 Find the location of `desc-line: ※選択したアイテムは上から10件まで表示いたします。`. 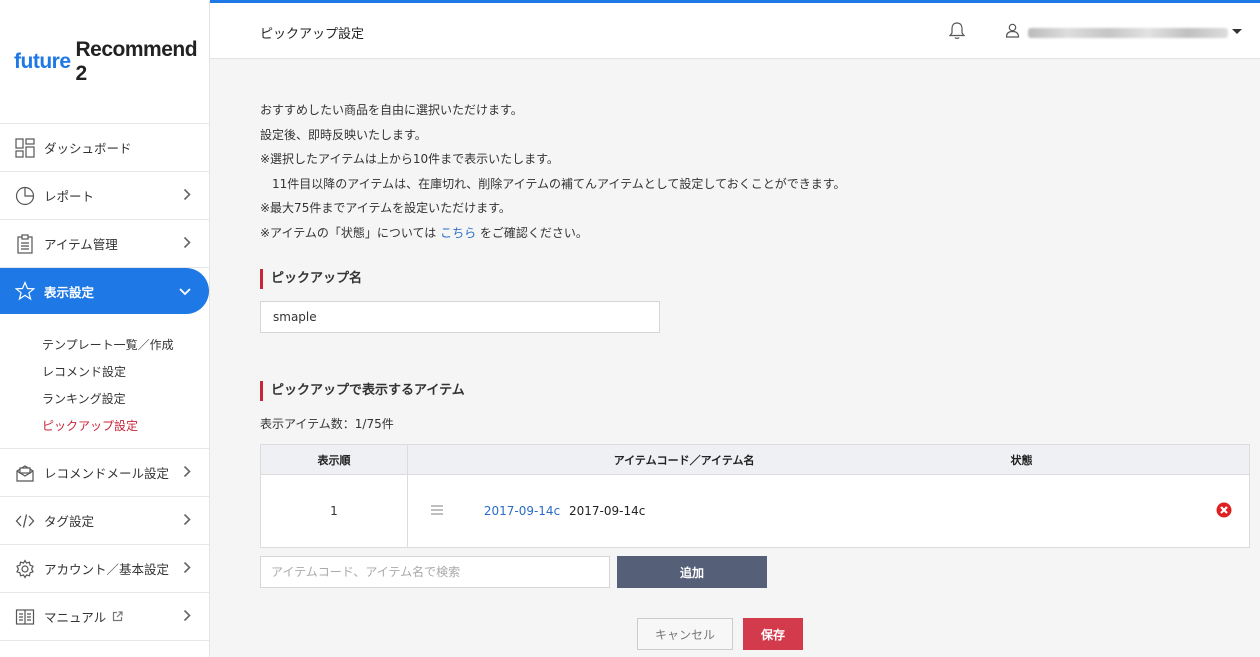

desc-line: ※選択したアイテムは上から10件まで表示いたします。 is located at coordinates (409, 159).